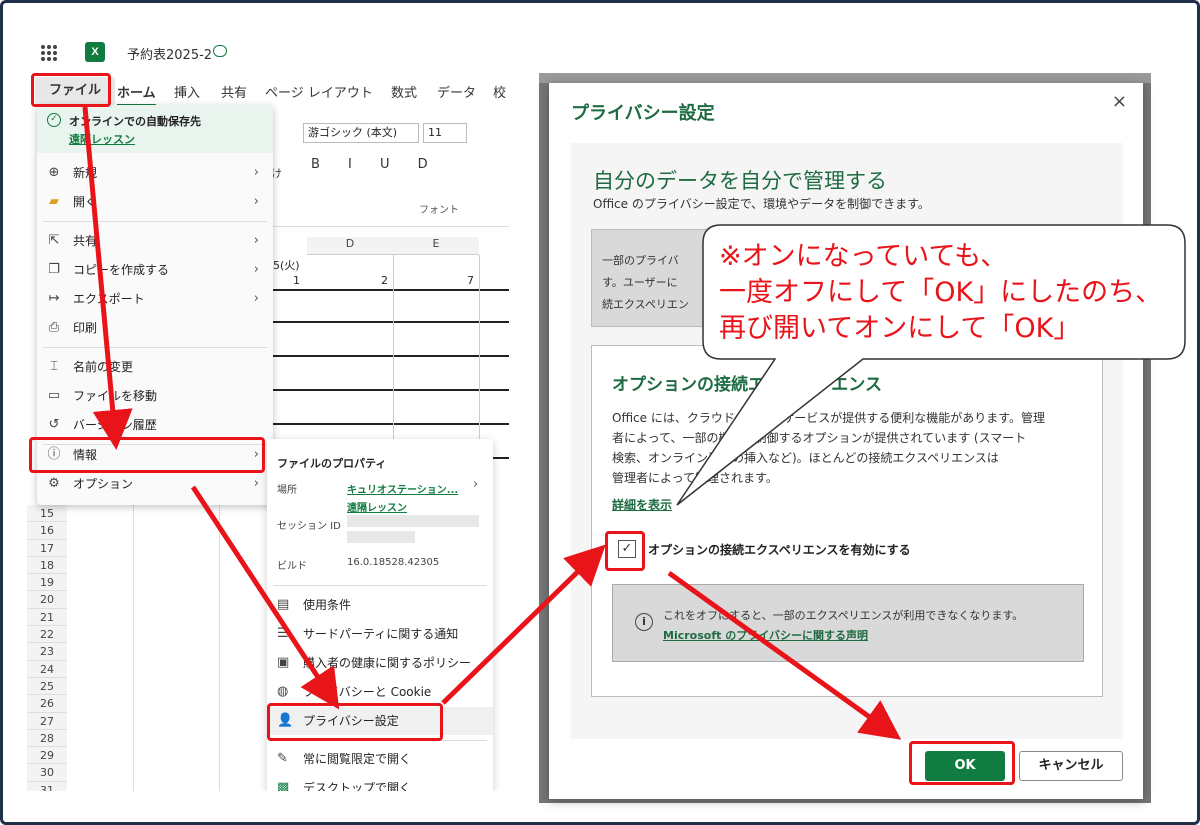 The height and width of the screenshot is (825, 1200). What do you see at coordinates (380, 759) in the screenshot?
I see `open-read-only-link: ✎ 常に閲覧限定で開く` at bounding box center [380, 759].